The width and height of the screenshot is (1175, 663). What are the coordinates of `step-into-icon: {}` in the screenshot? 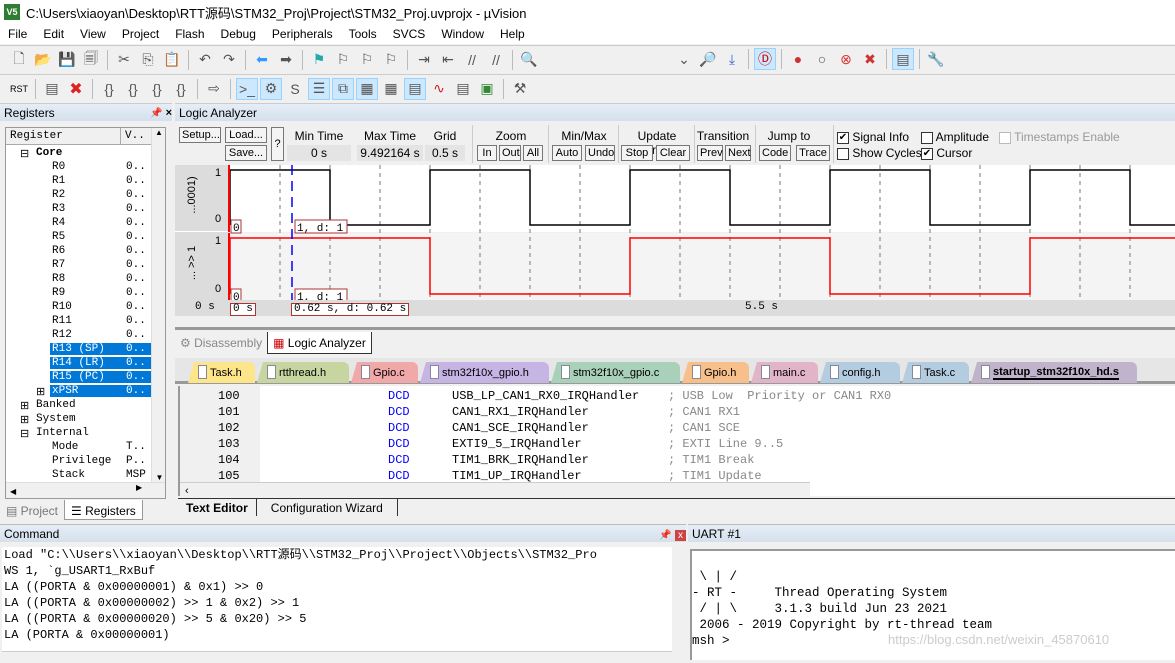 It's located at (109, 89).